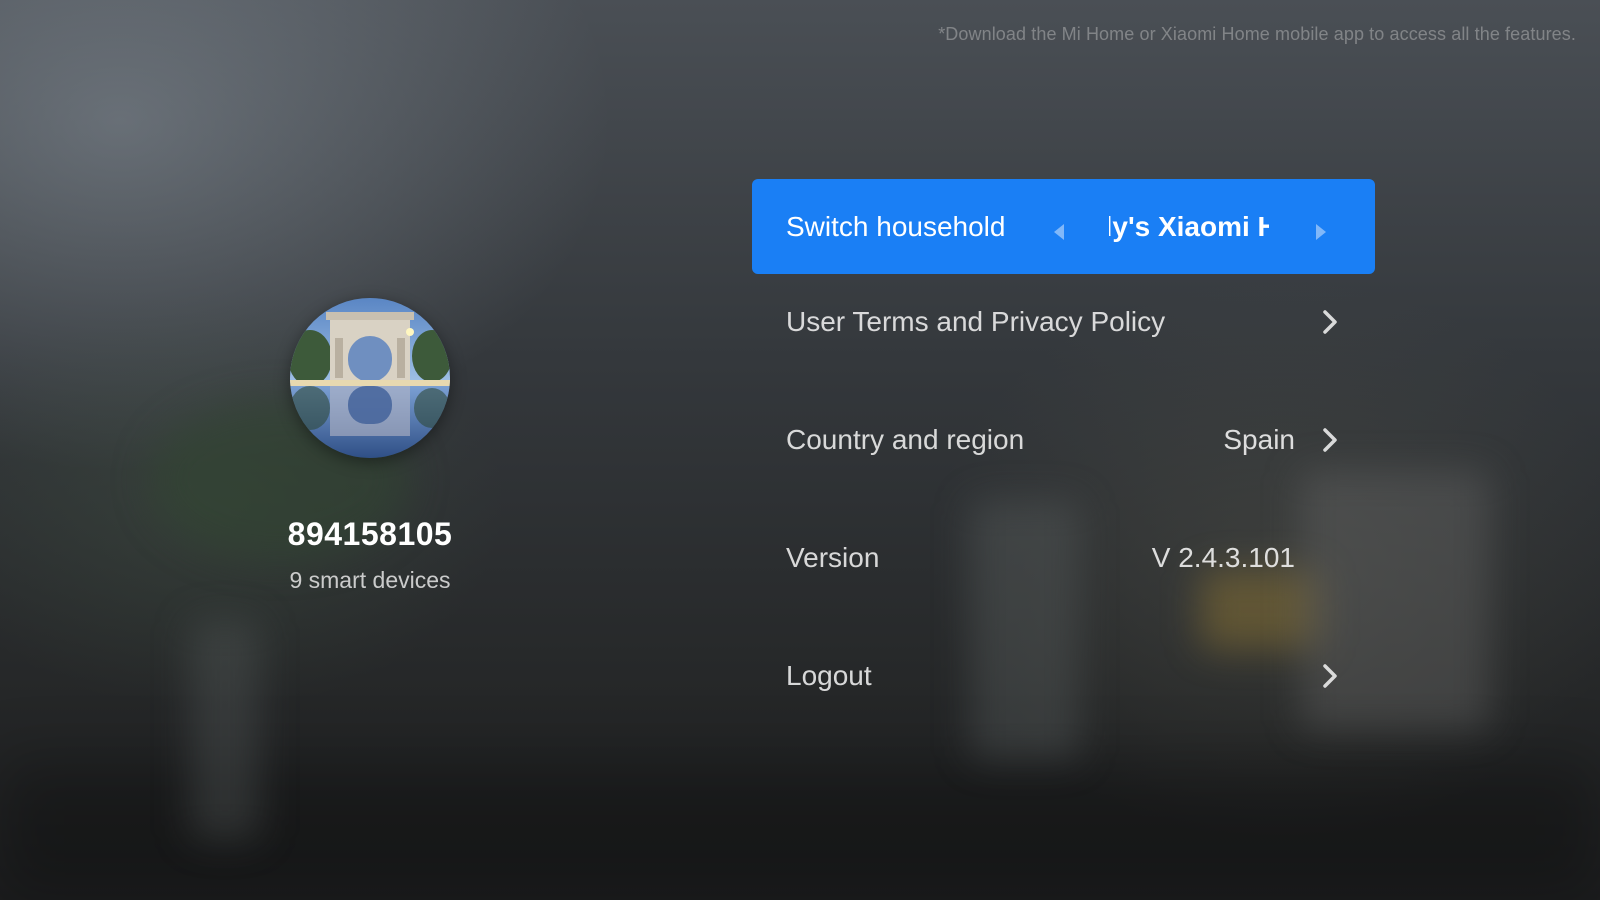  What do you see at coordinates (1063, 675) in the screenshot?
I see `logout-row: Logout` at bounding box center [1063, 675].